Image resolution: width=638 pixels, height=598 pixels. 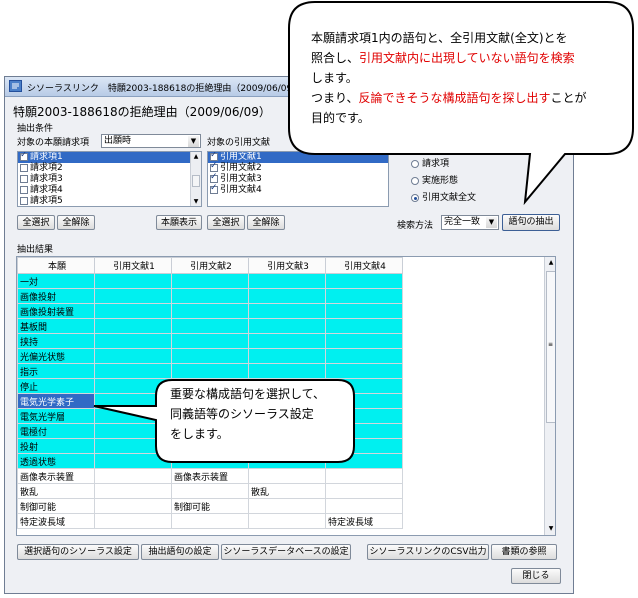 What do you see at coordinates (180, 552) in the screenshot?
I see `extract-setting-button: 抽出語句の設定` at bounding box center [180, 552].